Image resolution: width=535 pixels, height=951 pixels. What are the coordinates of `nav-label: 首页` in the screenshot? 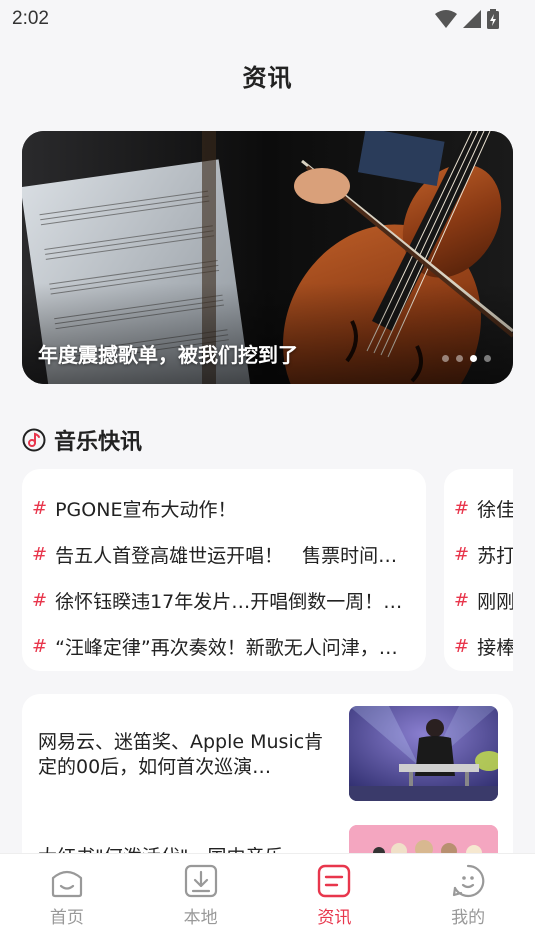 It's located at (66, 918).